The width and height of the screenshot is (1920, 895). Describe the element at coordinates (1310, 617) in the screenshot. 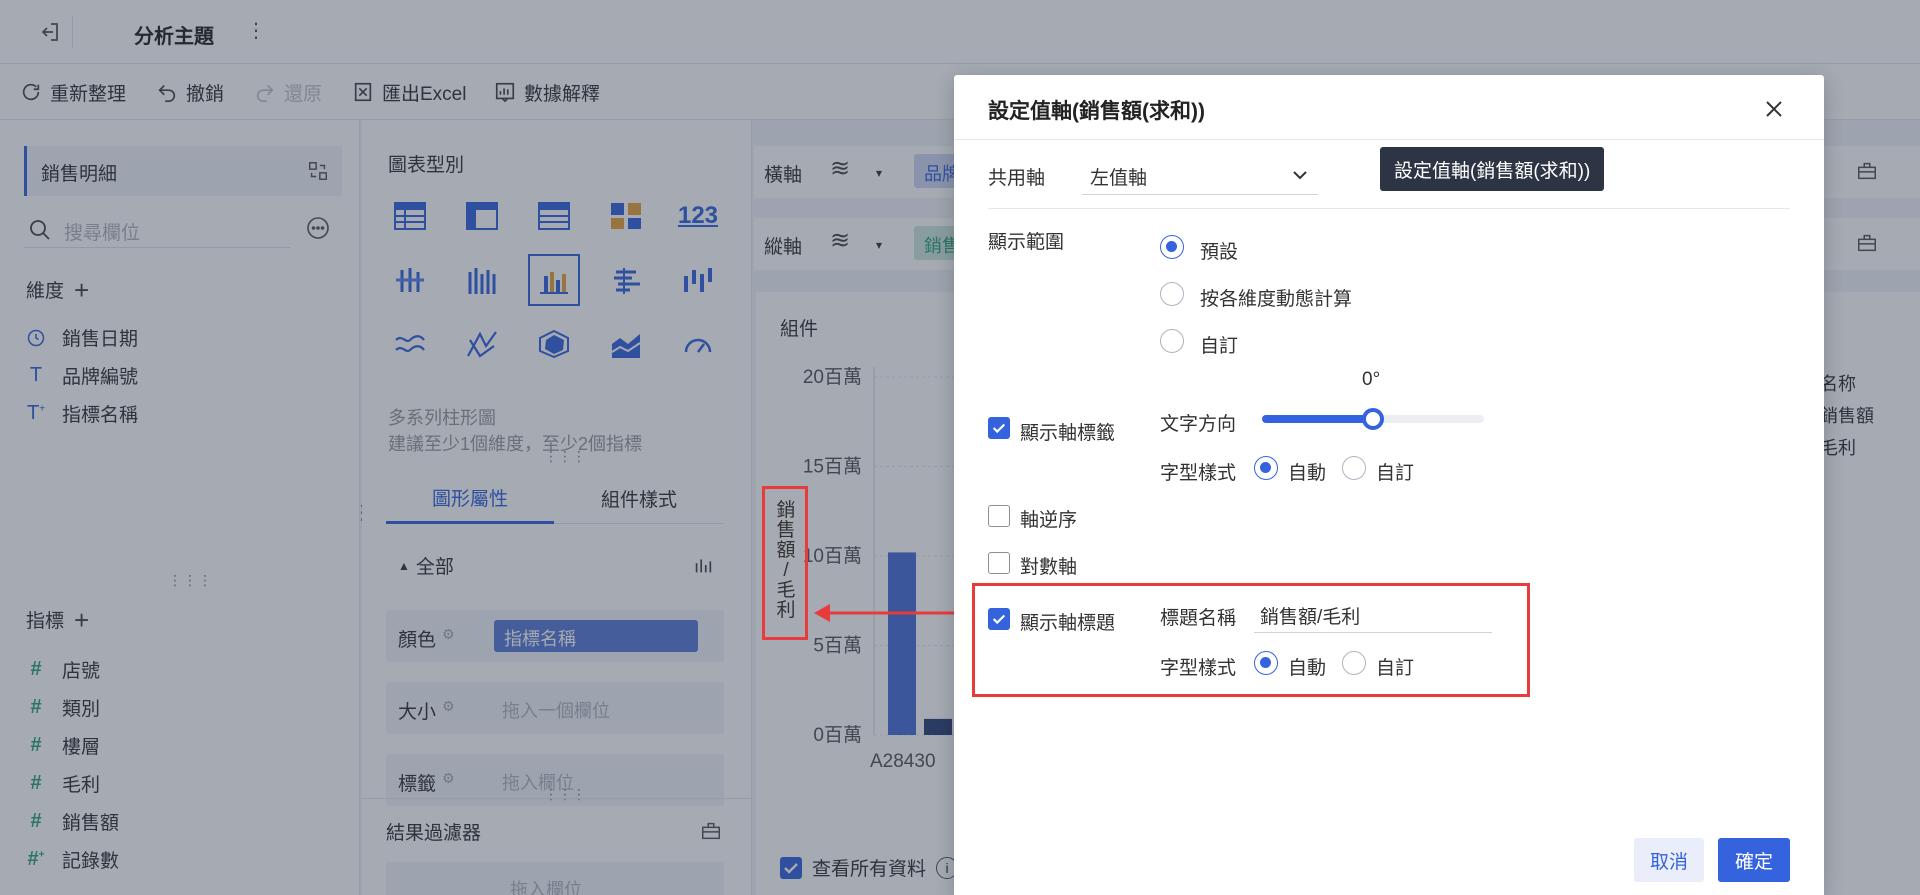

I see `title-name-value: 銷售額/毛利` at that location.